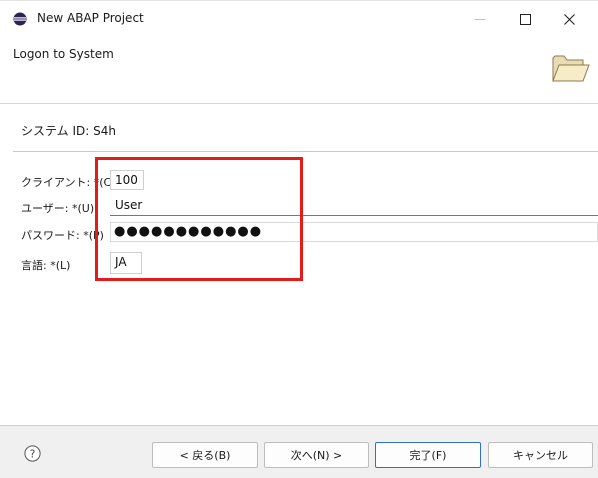 Image resolution: width=598 pixels, height=478 pixels. I want to click on title-bar: New ABAP Project —, so click(299, 17).